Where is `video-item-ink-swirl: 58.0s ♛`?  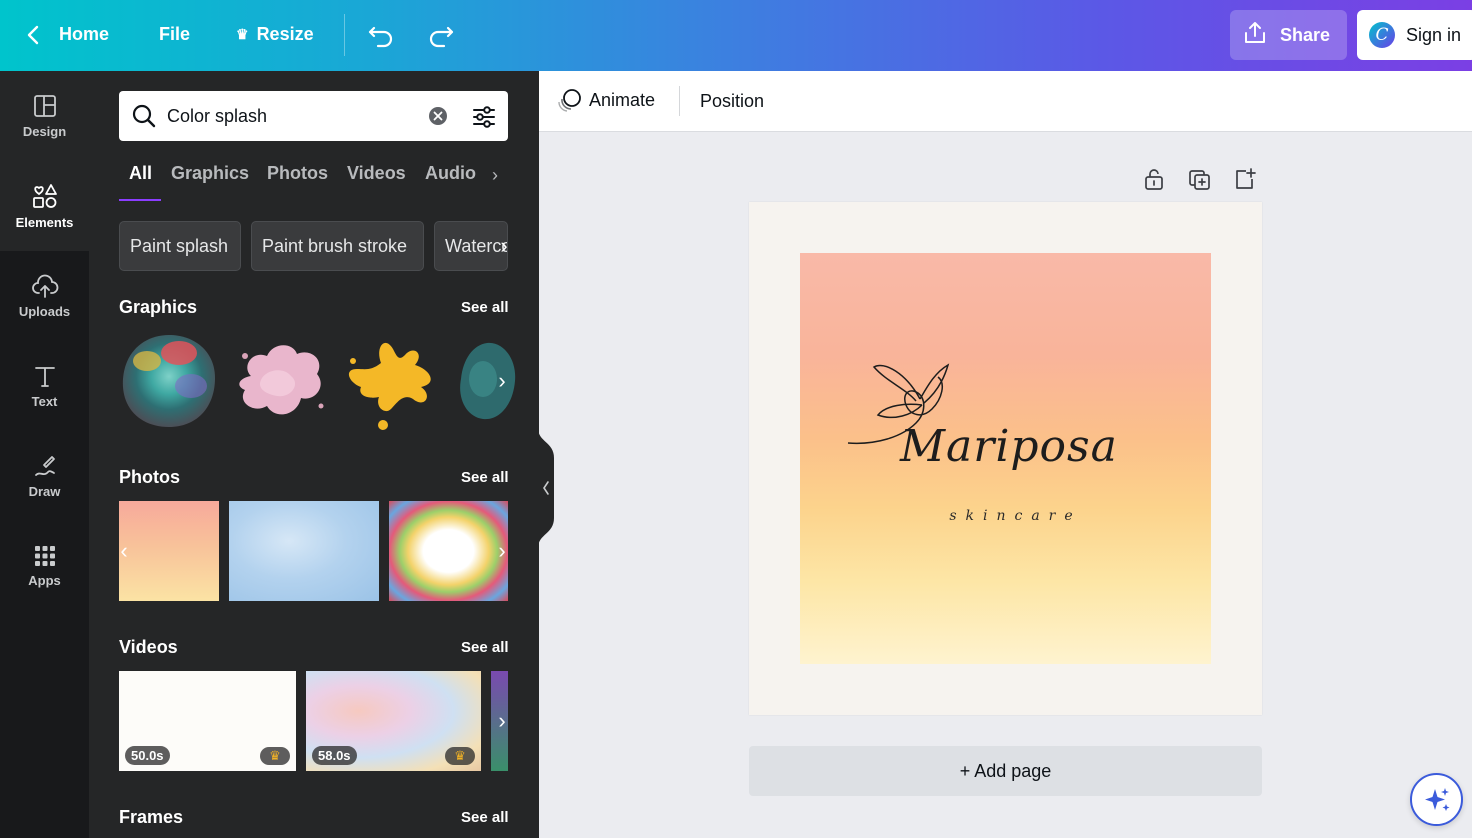 video-item-ink-swirl: 58.0s ♛ is located at coordinates (393, 721).